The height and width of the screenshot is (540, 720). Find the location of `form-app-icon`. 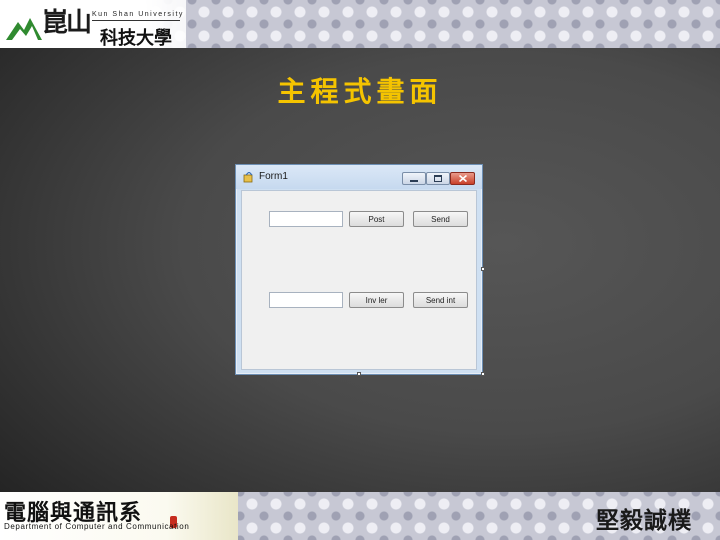

form-app-icon is located at coordinates (248, 177).